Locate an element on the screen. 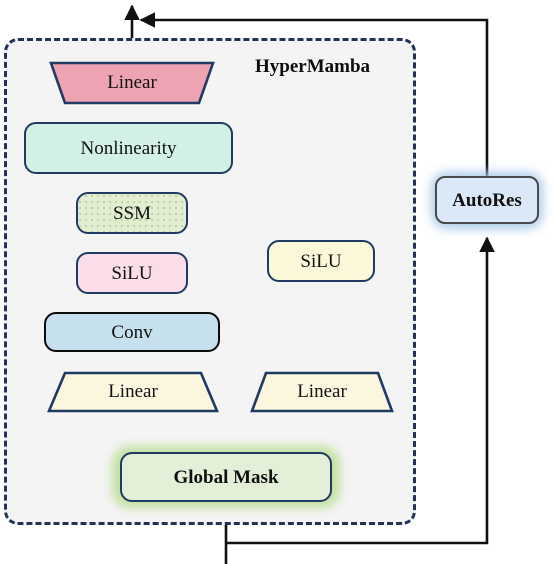  node-autores-label: AutoRes is located at coordinates (487, 200).